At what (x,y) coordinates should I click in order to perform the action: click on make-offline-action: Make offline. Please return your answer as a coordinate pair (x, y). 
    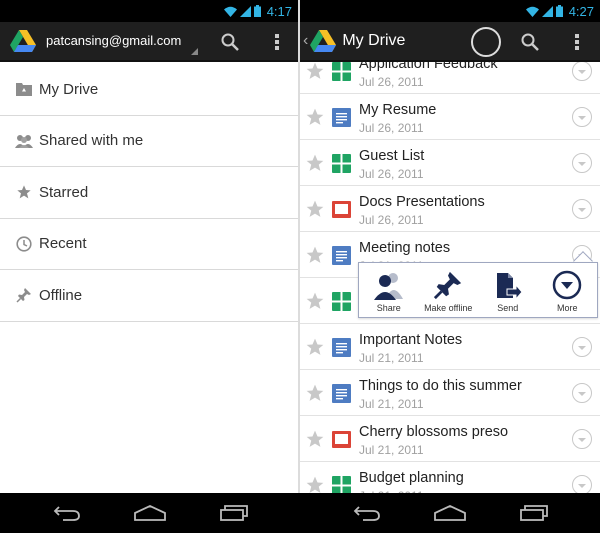
    Looking at the image, I should click on (449, 290).